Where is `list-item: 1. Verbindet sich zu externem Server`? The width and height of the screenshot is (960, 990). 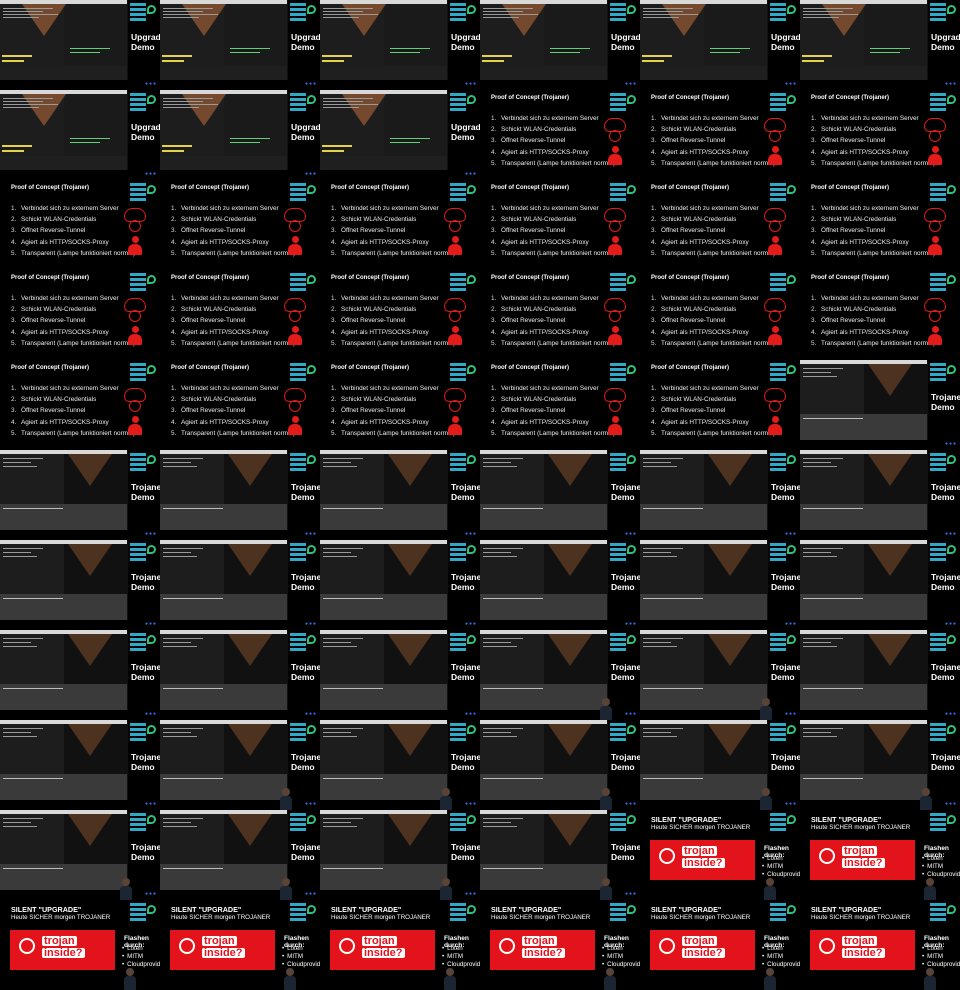
list-item: 1. Verbindet sich zu externem Server is located at coordinates (865, 118).